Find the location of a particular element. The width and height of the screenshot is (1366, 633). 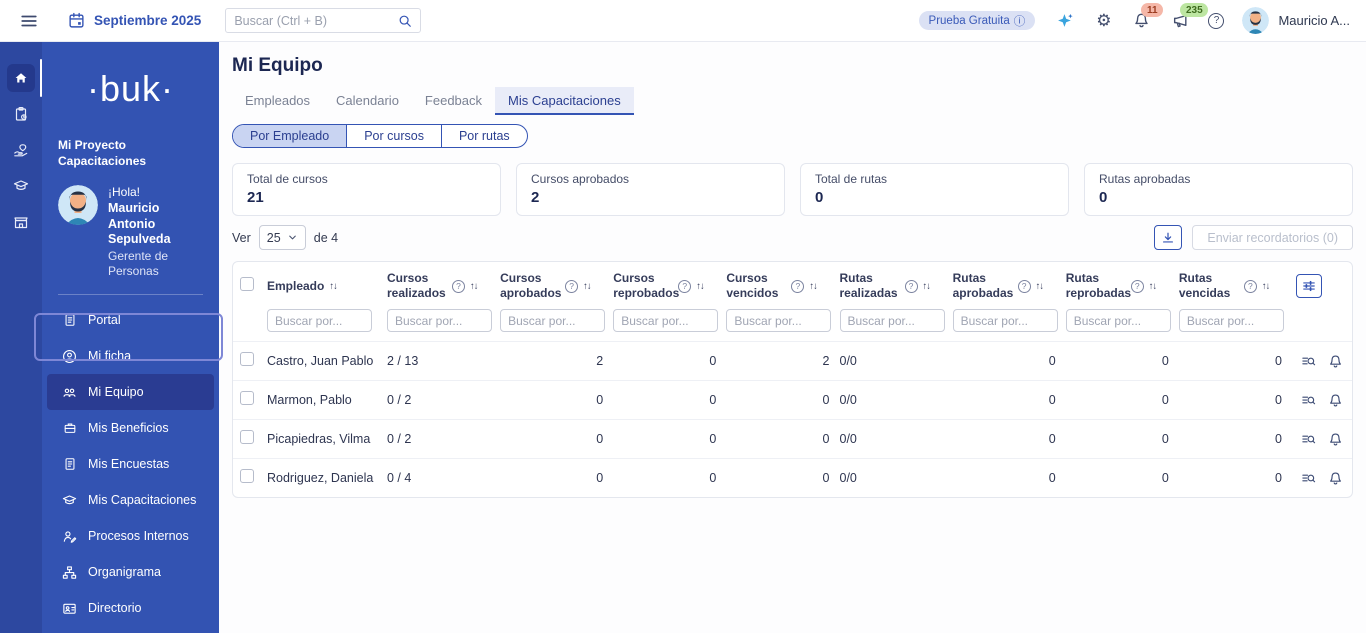

user-avatar is located at coordinates (1256, 20).